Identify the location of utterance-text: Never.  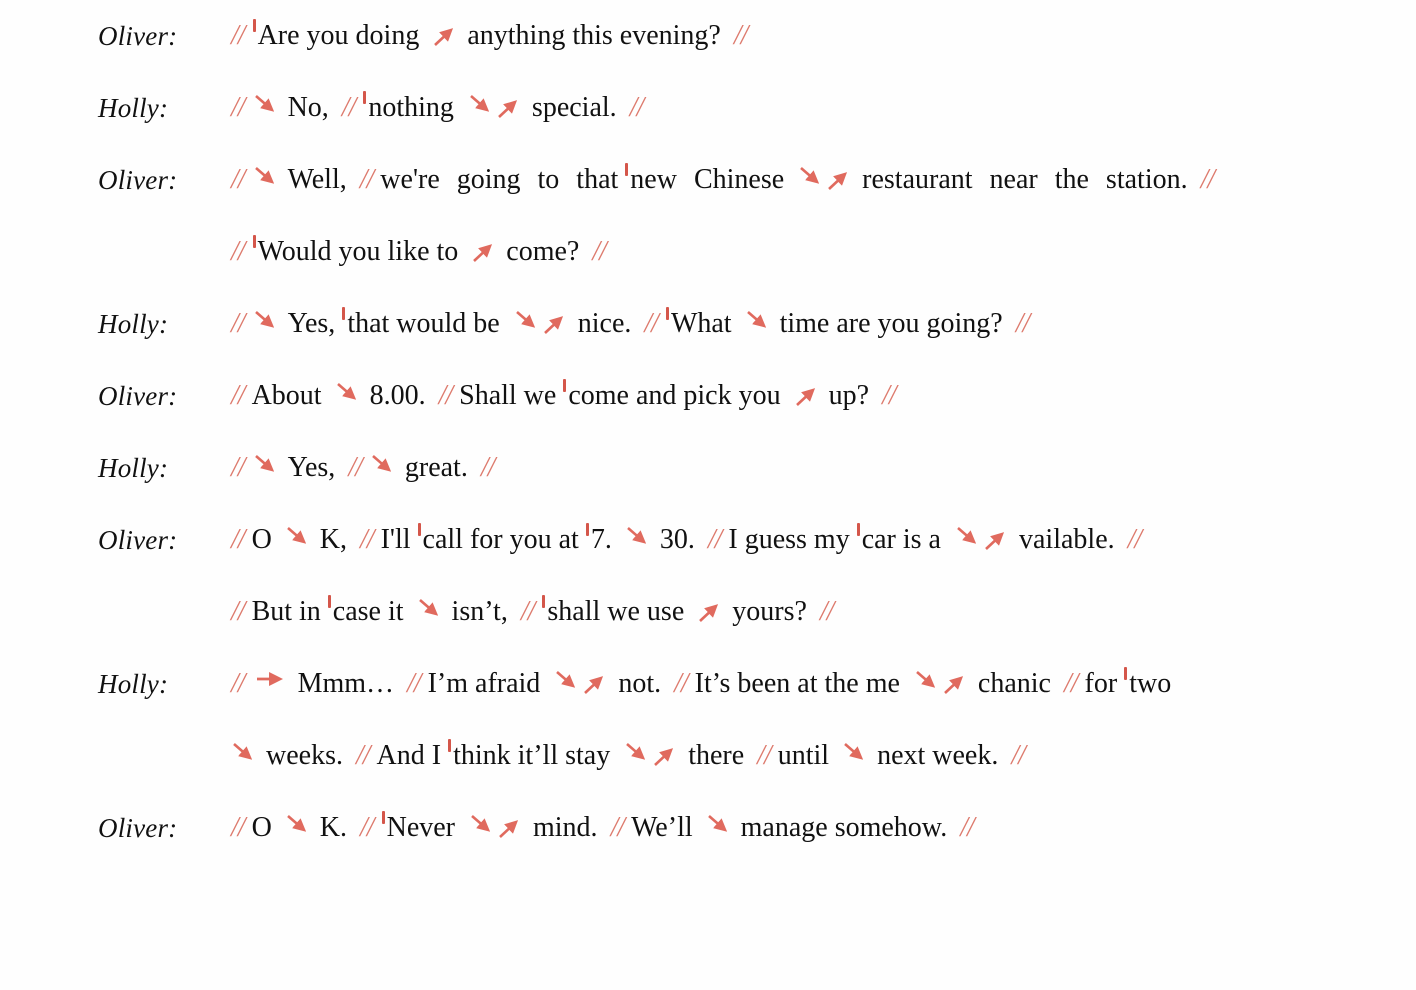
(420, 827).